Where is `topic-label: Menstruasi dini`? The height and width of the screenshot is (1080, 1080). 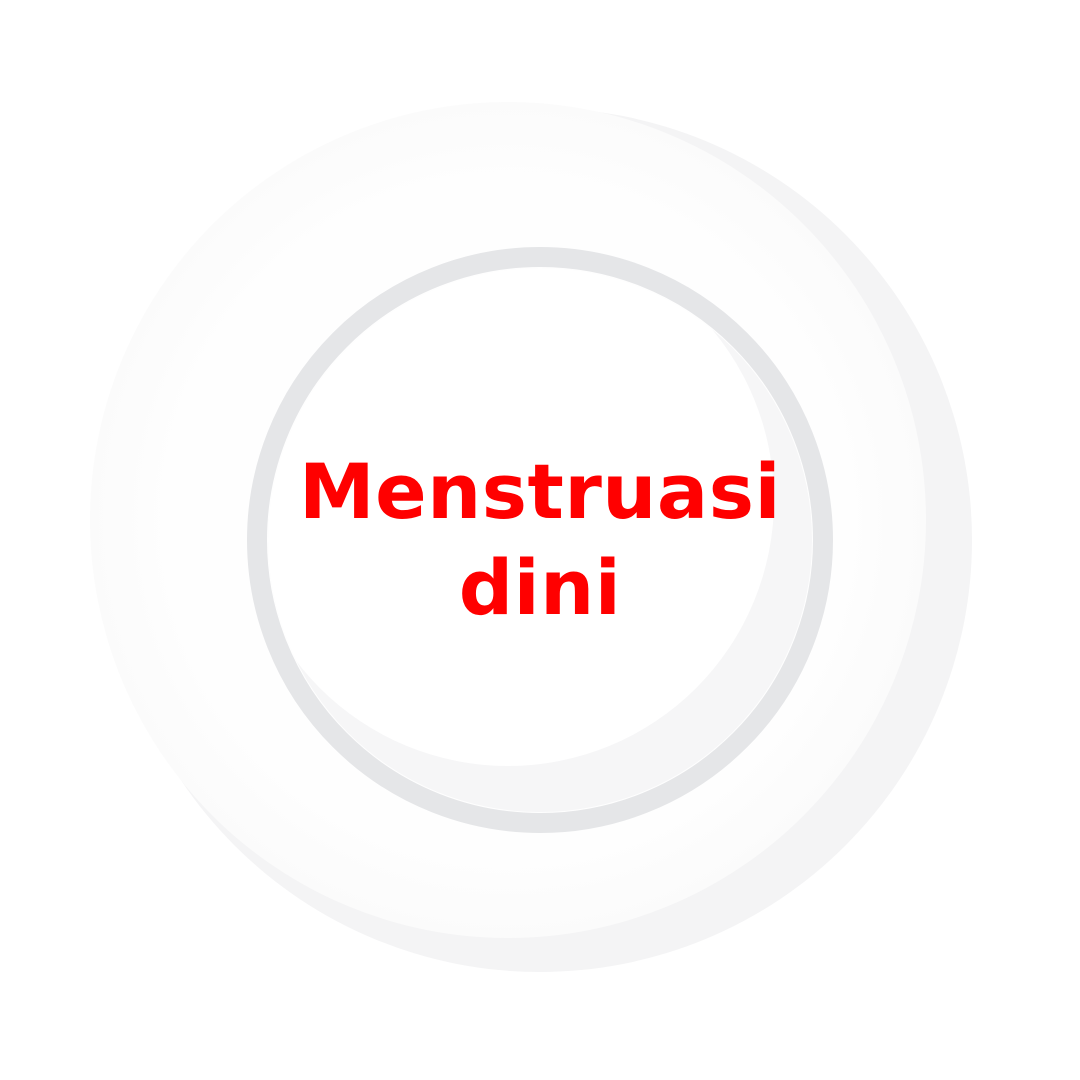 topic-label: Menstruasi dini is located at coordinates (540, 539).